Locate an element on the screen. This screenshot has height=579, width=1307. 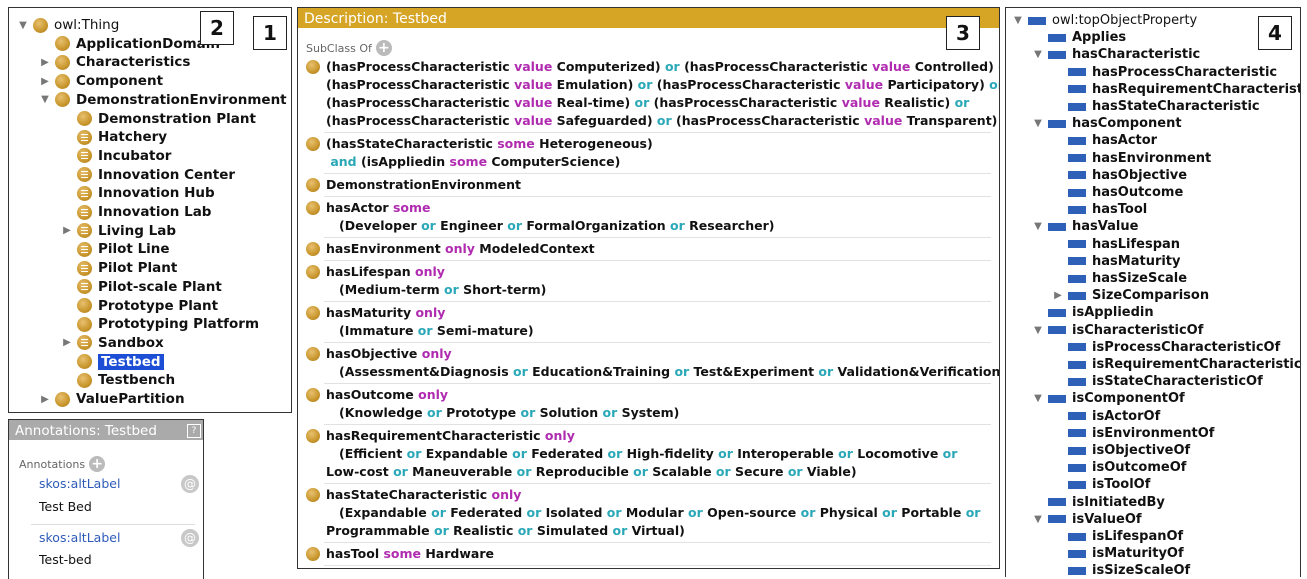
class-tree-row: ▼ DemonstrationEnvironment is located at coordinates (163, 100).